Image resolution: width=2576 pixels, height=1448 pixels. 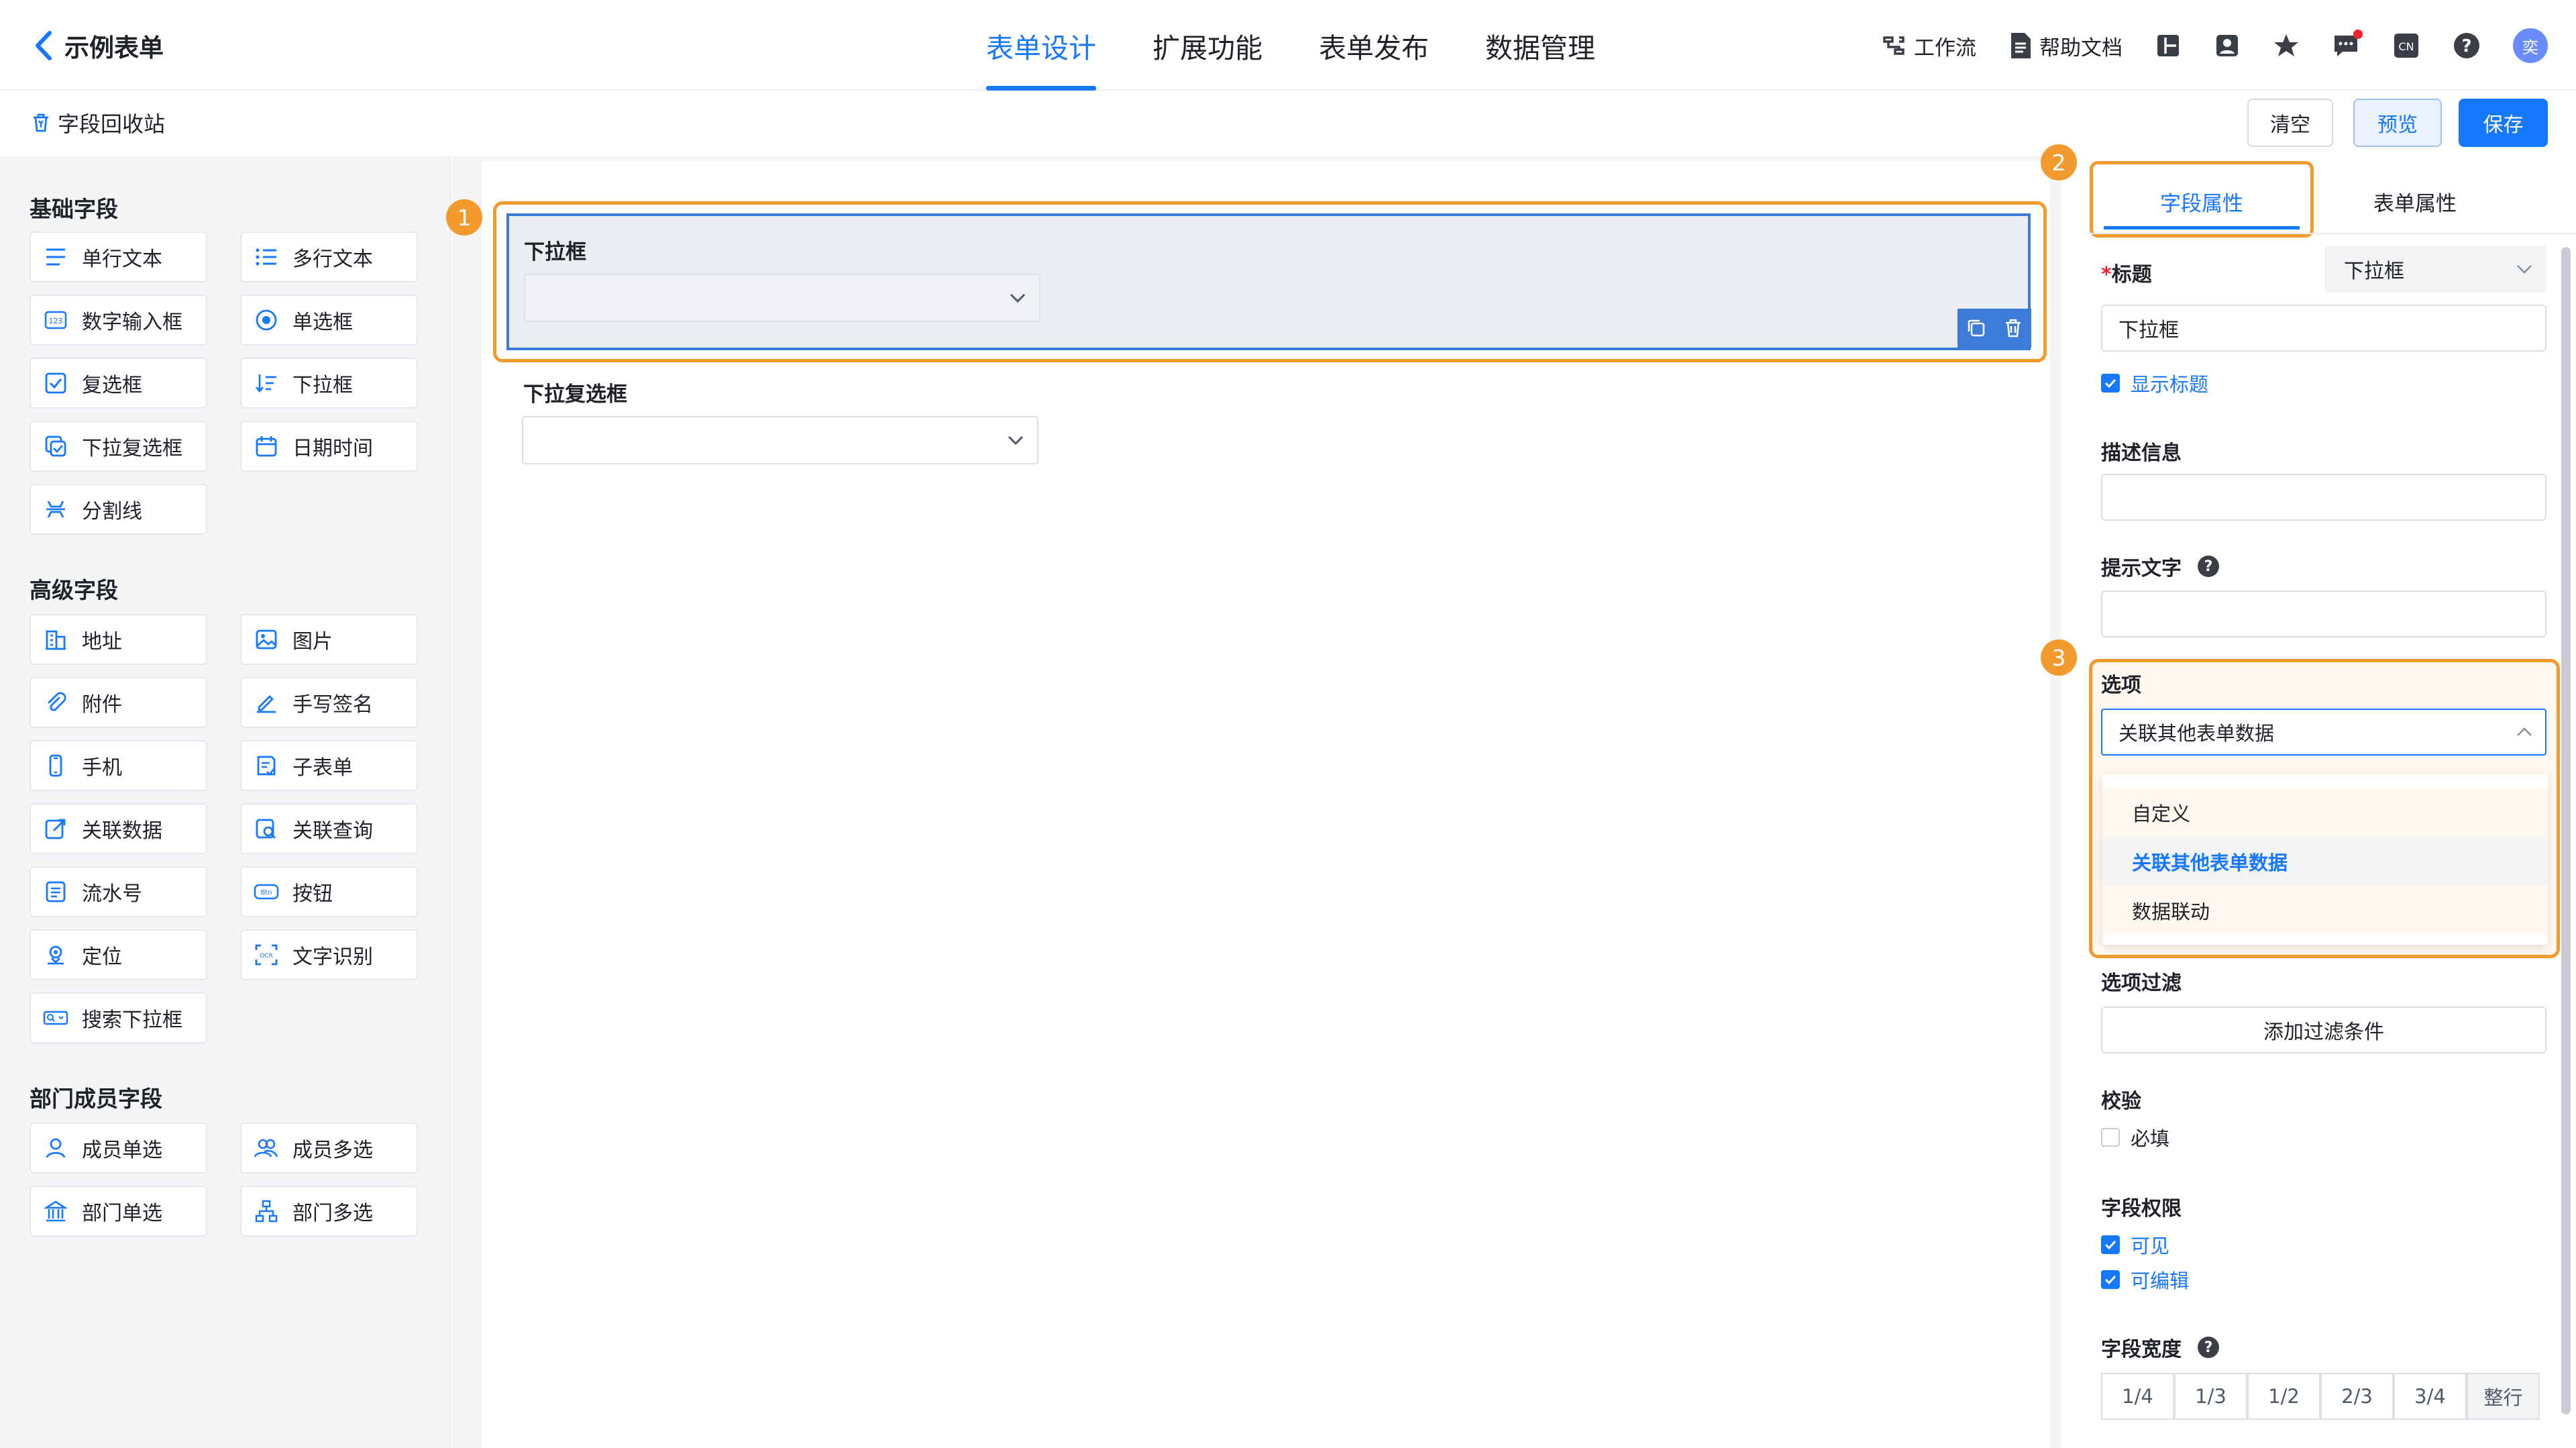 I want to click on options-source-value: 关联其他表单数据, so click(x=2196, y=734).